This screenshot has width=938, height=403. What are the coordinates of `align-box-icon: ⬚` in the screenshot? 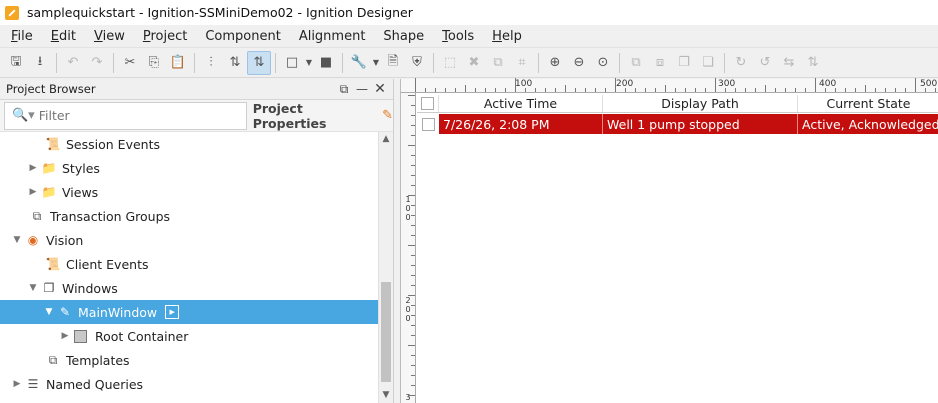 It's located at (450, 63).